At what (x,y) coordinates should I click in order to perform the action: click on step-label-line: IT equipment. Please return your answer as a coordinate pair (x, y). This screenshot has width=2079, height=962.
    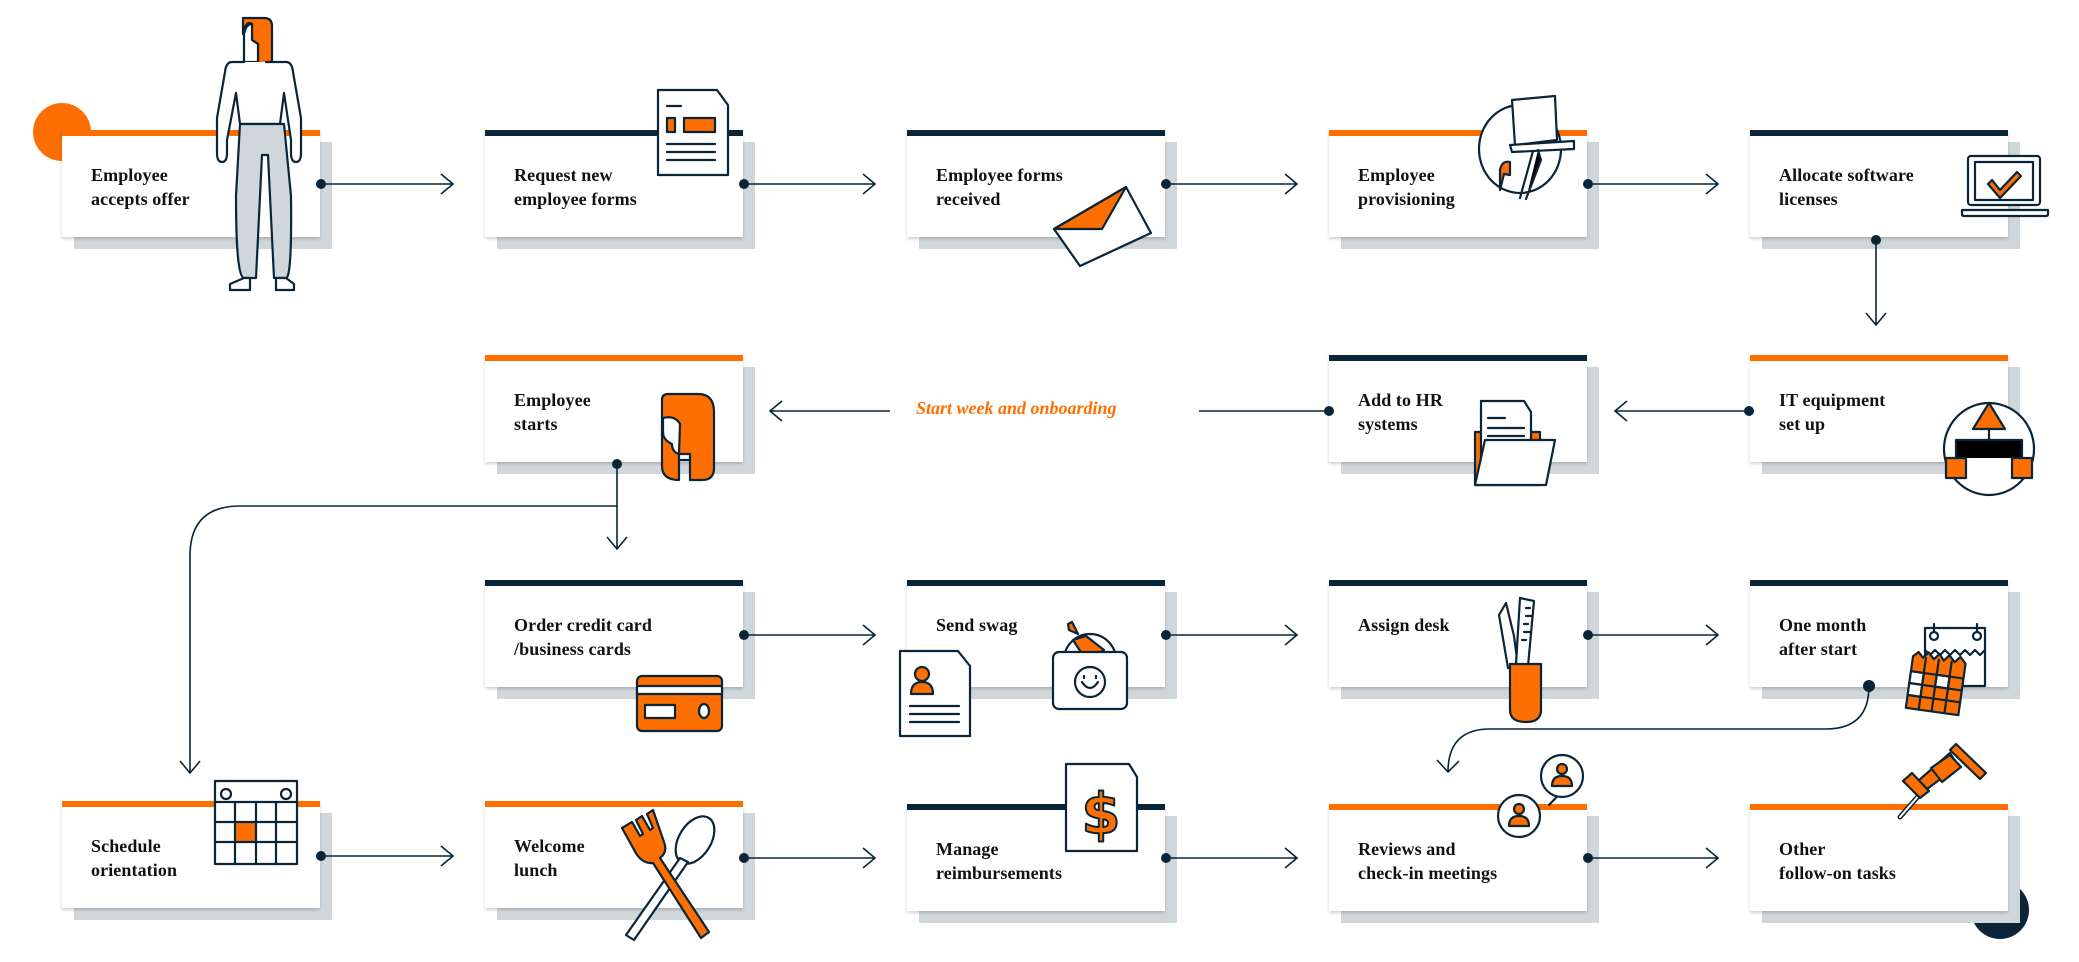
    Looking at the image, I should click on (1832, 400).